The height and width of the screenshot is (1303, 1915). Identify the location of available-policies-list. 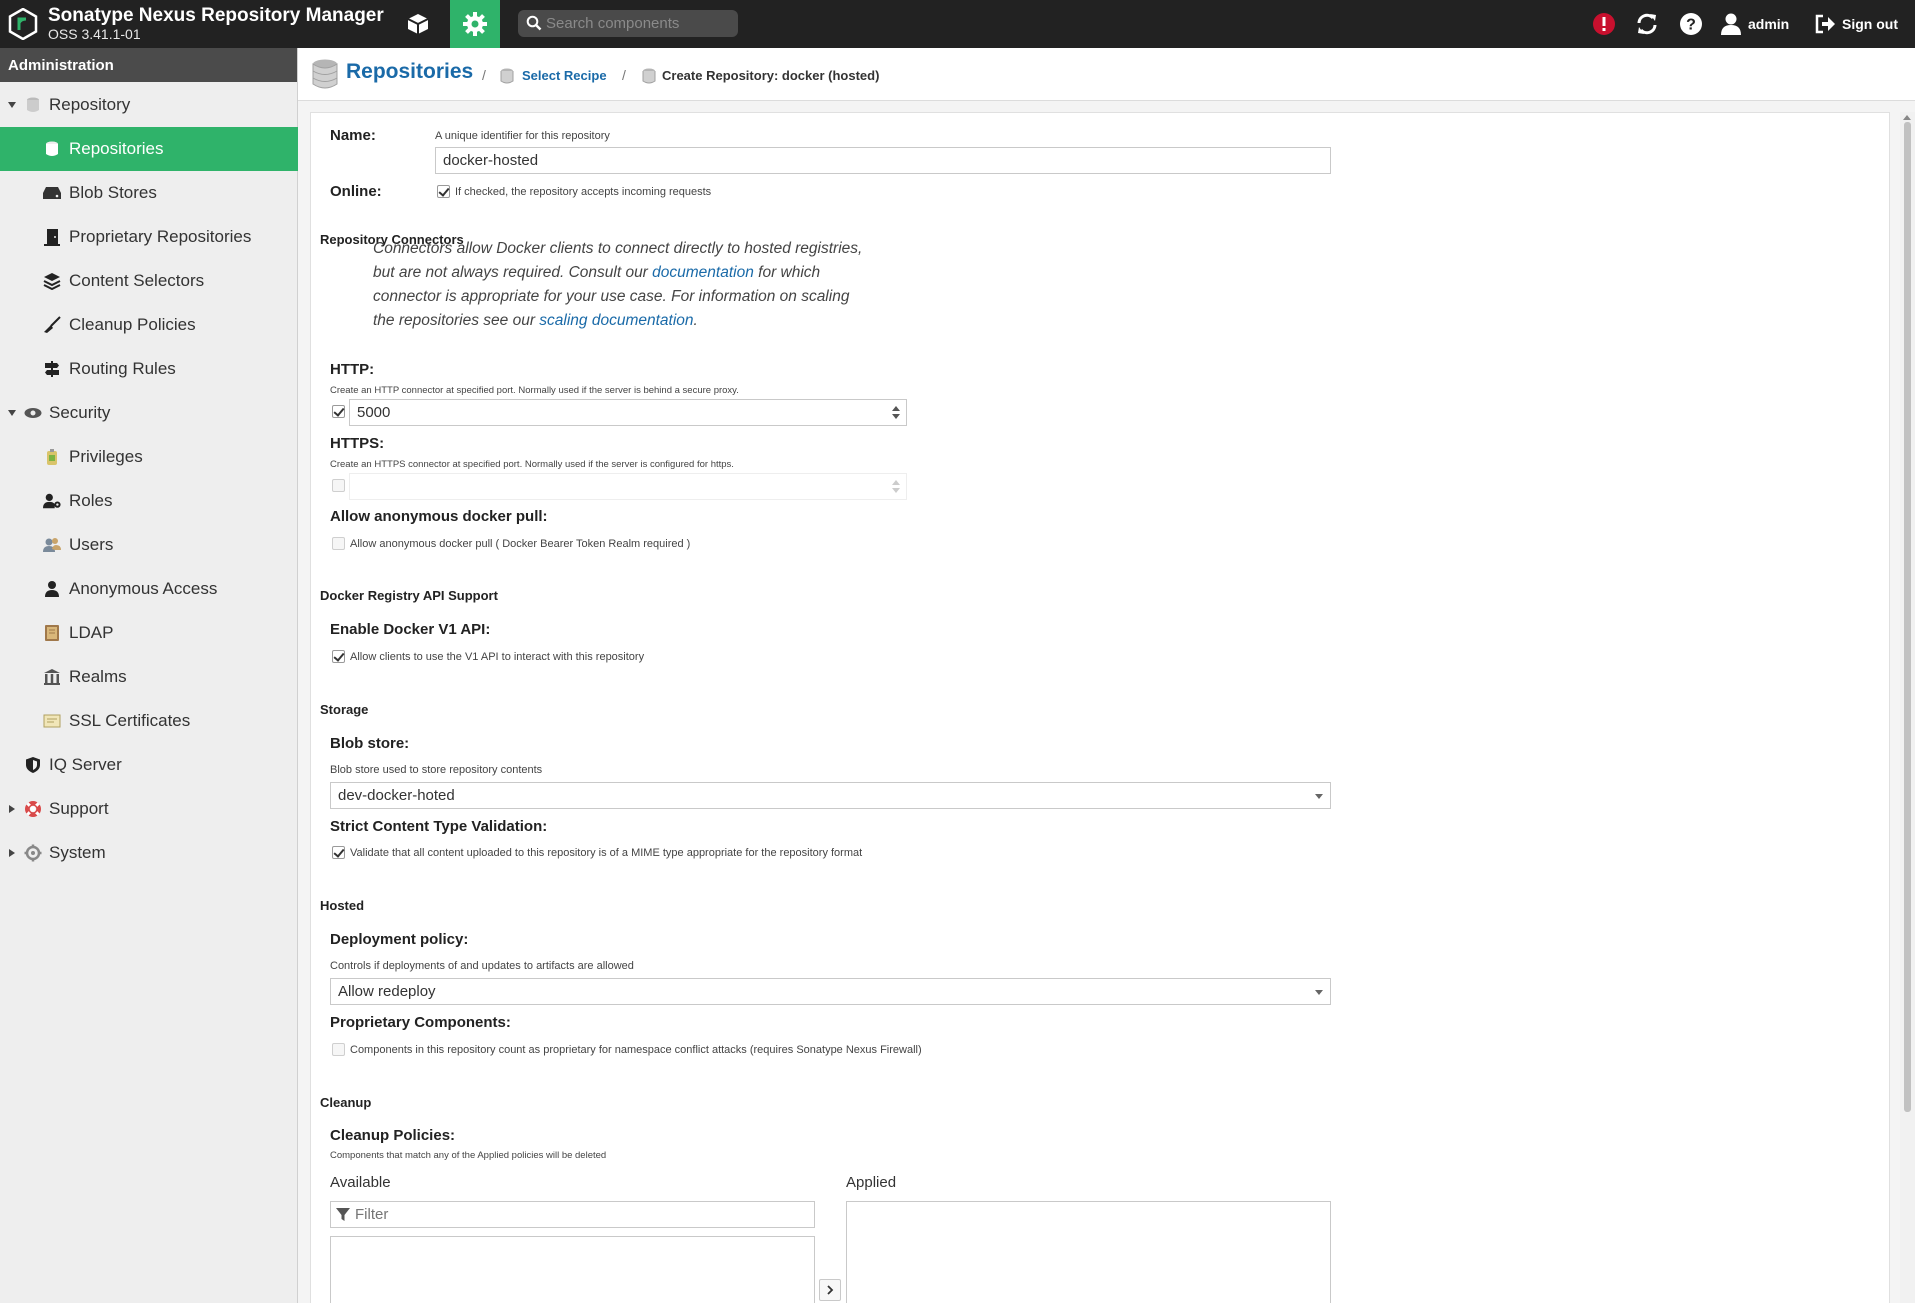
(572, 1269).